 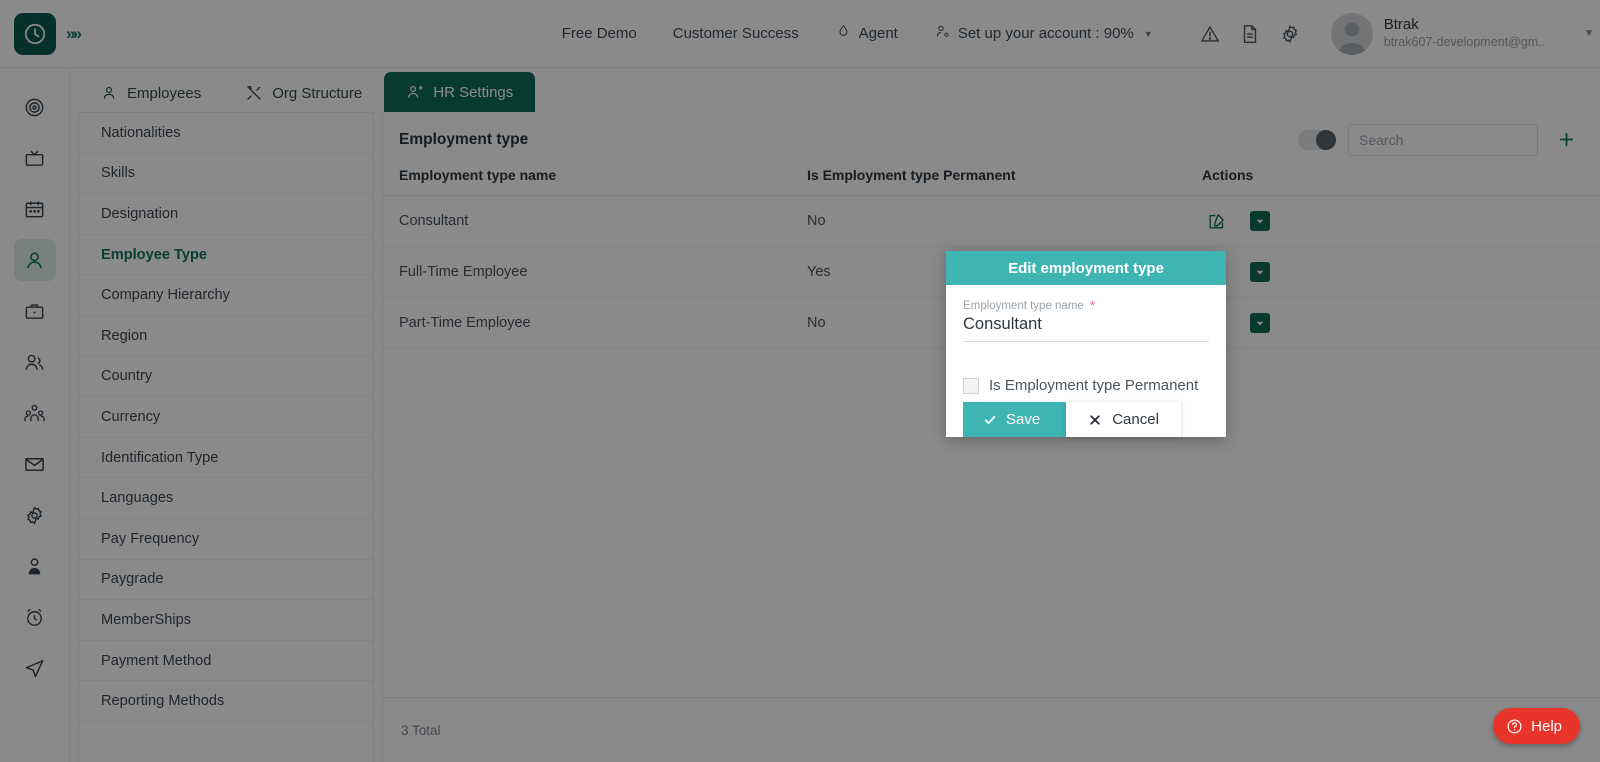 I want to click on field-label-row: Employment type name *, so click(x=1086, y=305).